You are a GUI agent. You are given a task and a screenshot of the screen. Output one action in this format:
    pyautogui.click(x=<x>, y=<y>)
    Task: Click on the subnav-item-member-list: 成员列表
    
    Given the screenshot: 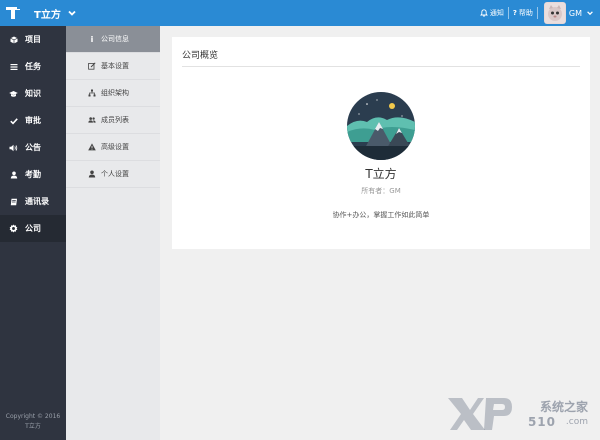 What is the action you would take?
    pyautogui.click(x=113, y=120)
    